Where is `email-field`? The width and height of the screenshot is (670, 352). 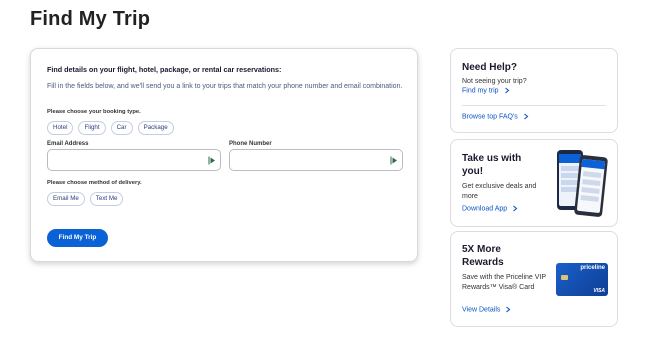
email-field is located at coordinates (134, 160).